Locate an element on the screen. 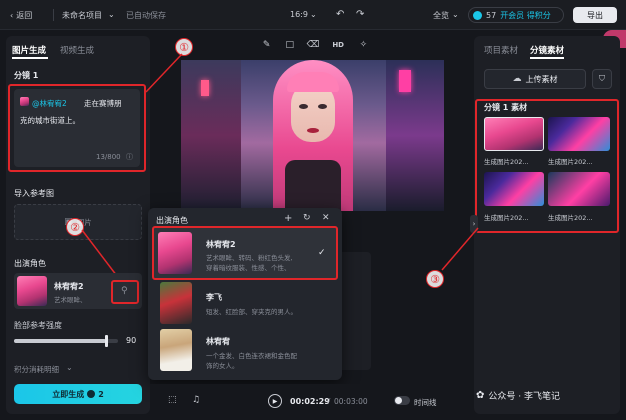  toggle-knob is located at coordinates (398, 400).